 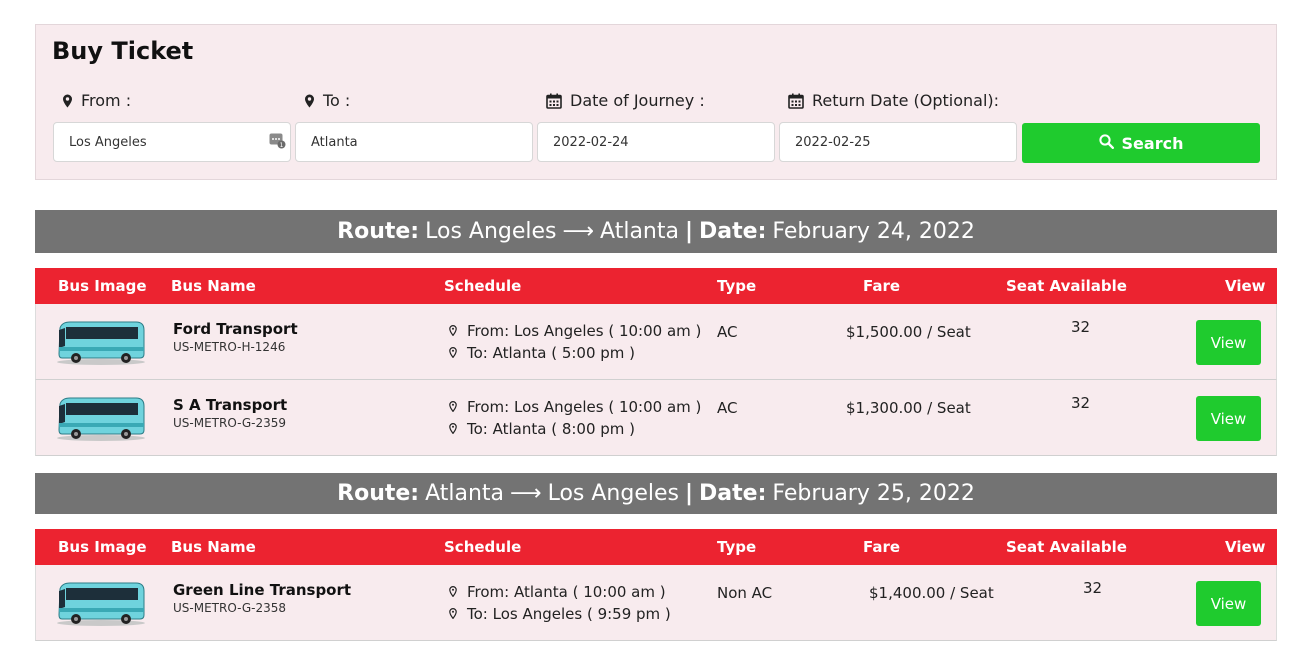 I want to click on schedule-to: To: Atlanta ( 8:00 pm ), so click(x=542, y=429).